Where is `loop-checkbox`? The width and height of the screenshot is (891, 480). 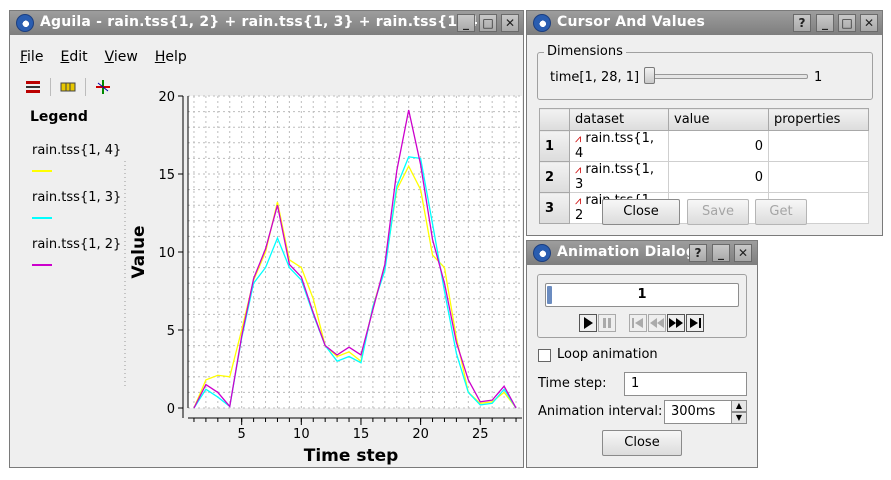
loop-checkbox is located at coordinates (544, 355).